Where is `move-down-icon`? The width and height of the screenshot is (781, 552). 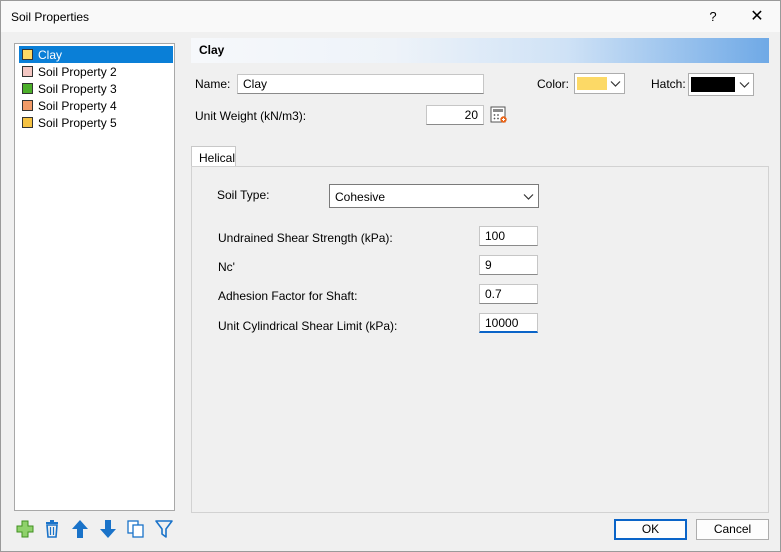
move-down-icon is located at coordinates (108, 529).